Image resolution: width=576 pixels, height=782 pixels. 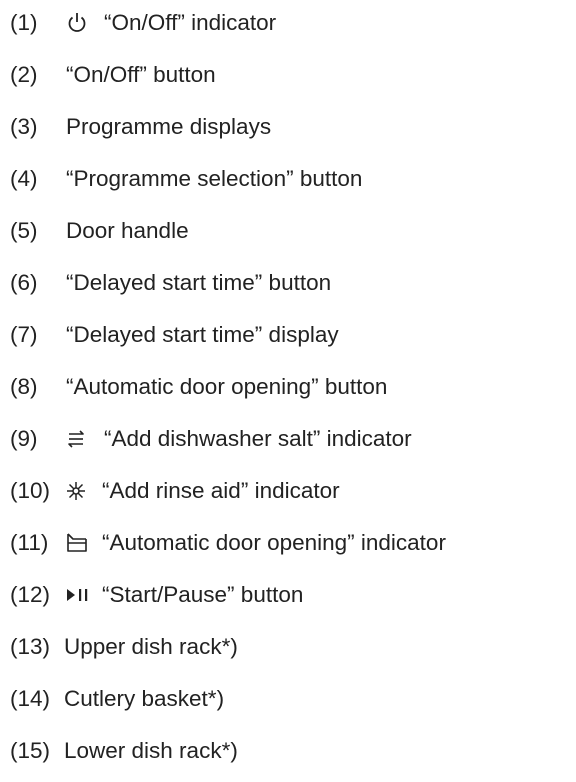 What do you see at coordinates (24, 386) in the screenshot?
I see `item-number: (8)` at bounding box center [24, 386].